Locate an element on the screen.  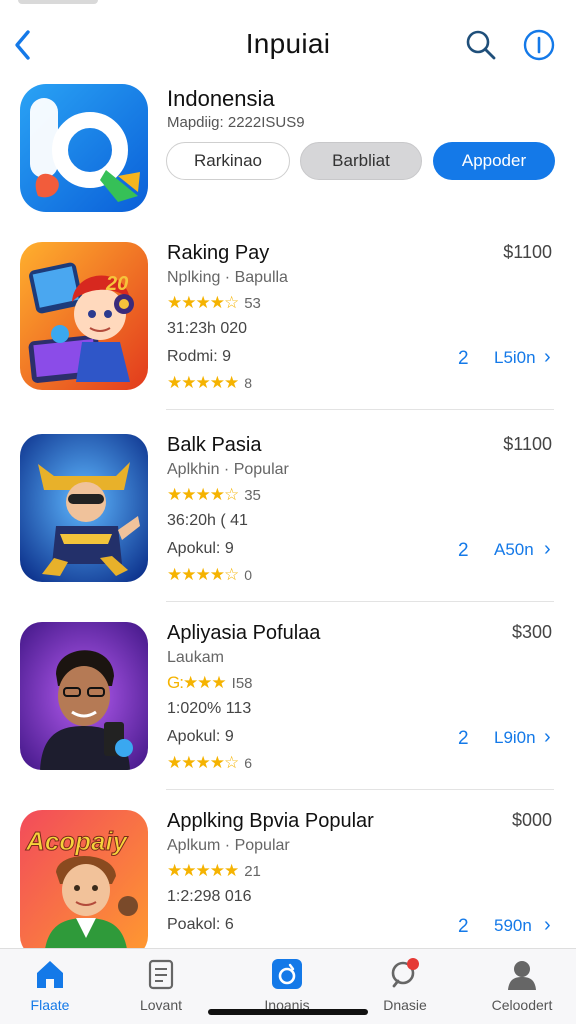
tab-dnasie: Dnasie is located at coordinates (405, 988).